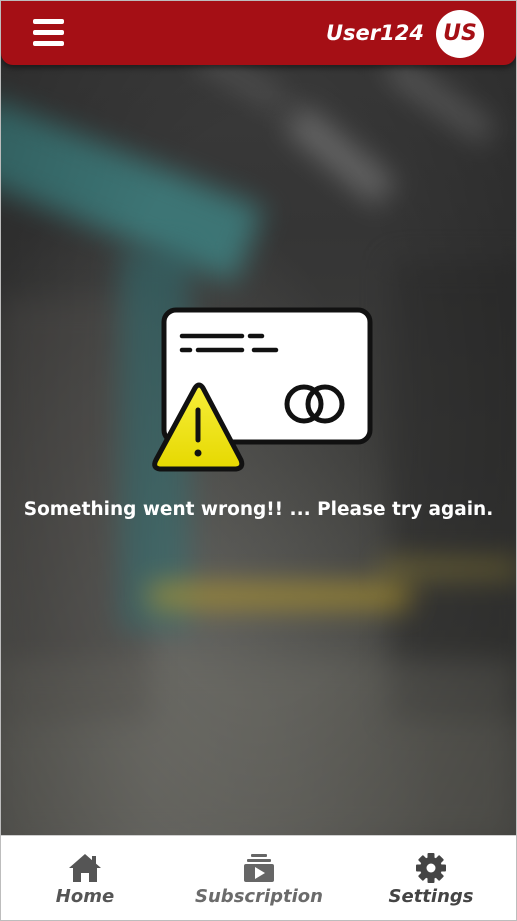 The image size is (517, 921). Describe the element at coordinates (259, 868) in the screenshot. I see `subscription-icon` at that location.